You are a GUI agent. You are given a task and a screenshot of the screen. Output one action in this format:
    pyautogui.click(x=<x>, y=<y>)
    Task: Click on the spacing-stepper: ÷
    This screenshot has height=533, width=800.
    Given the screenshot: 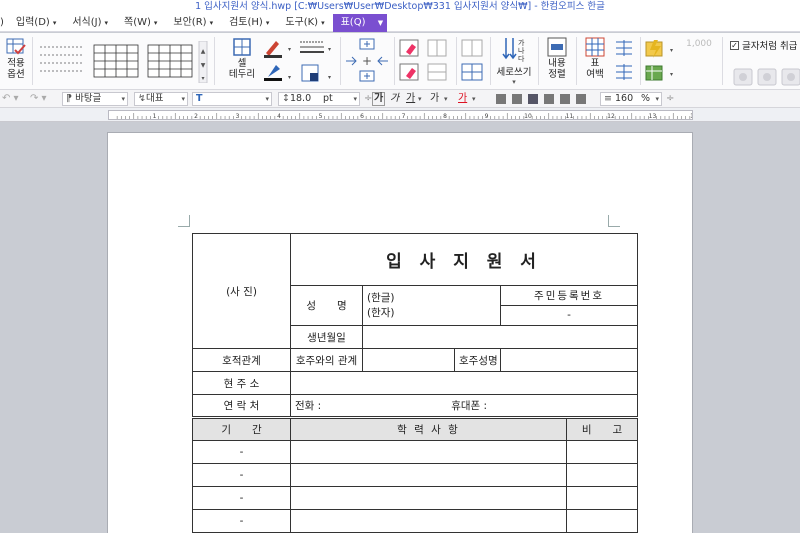 What is the action you would take?
    pyautogui.click(x=670, y=99)
    